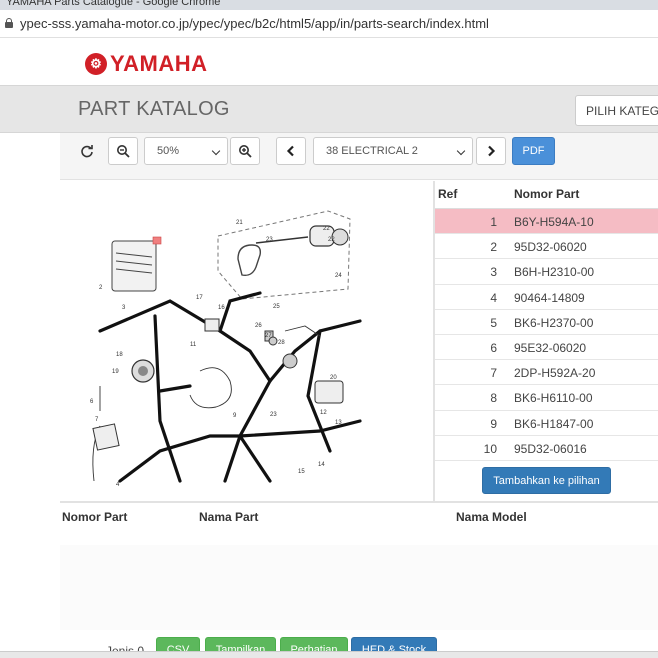 The width and height of the screenshot is (658, 658). What do you see at coordinates (193, 345) in the screenshot?
I see `svg-text: 11` at bounding box center [193, 345].